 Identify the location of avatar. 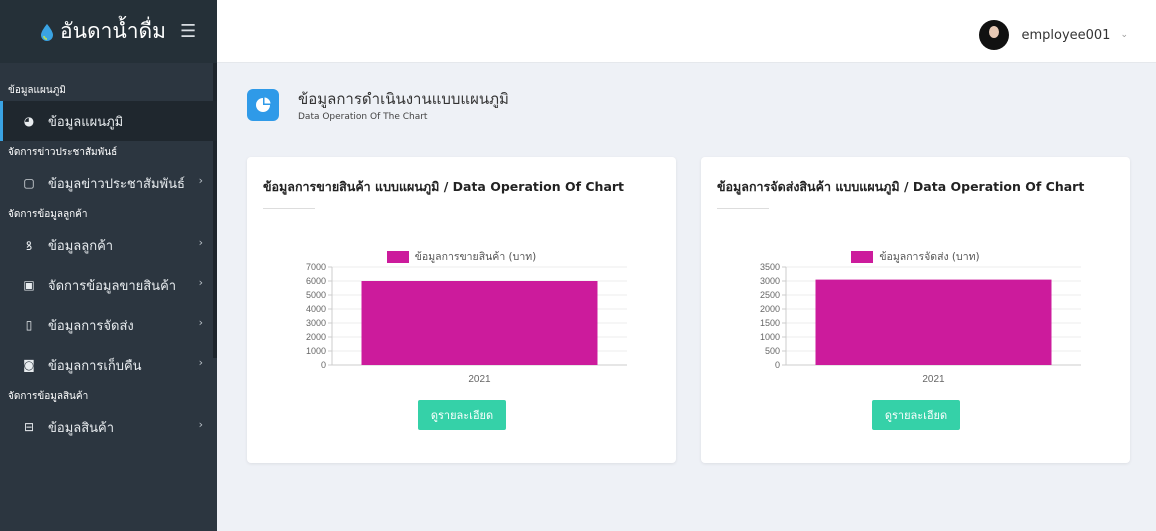
(994, 35).